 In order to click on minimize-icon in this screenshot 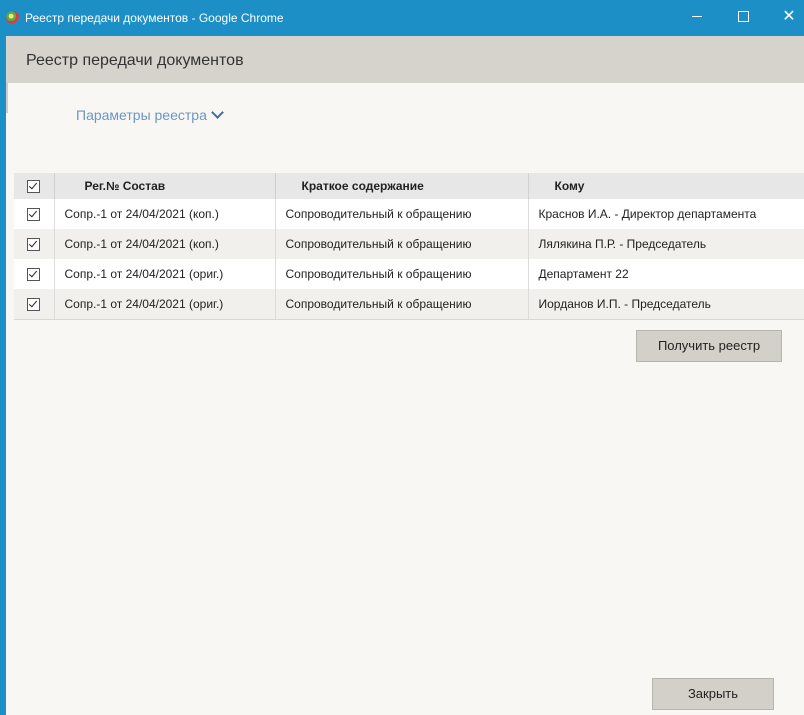, I will do `click(697, 17)`.